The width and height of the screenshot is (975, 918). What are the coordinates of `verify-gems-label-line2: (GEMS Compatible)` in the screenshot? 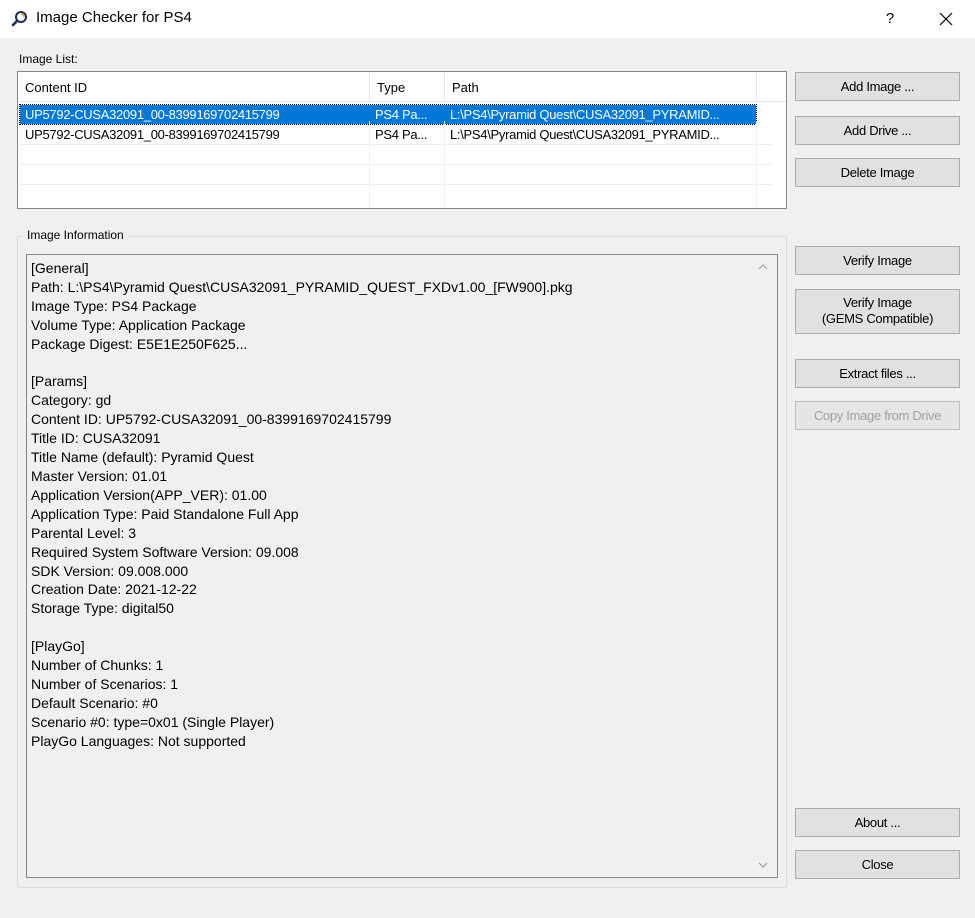 It's located at (877, 318).